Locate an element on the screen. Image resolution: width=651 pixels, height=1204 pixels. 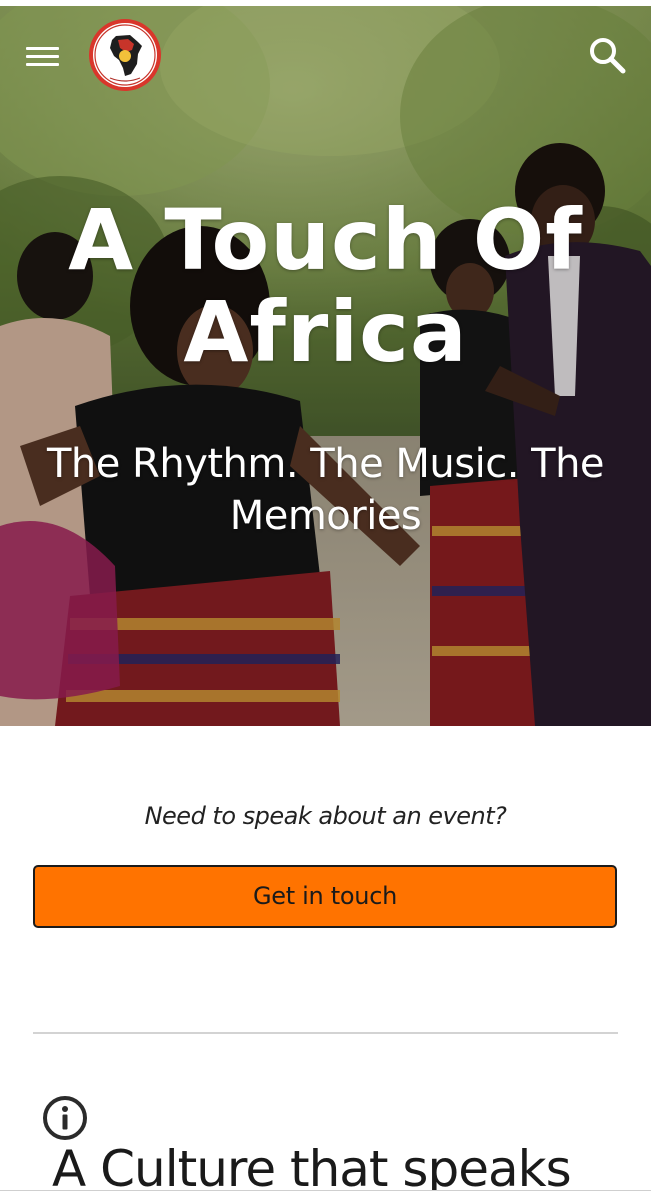
menu-bar-bottom is located at coordinates (42, 64).